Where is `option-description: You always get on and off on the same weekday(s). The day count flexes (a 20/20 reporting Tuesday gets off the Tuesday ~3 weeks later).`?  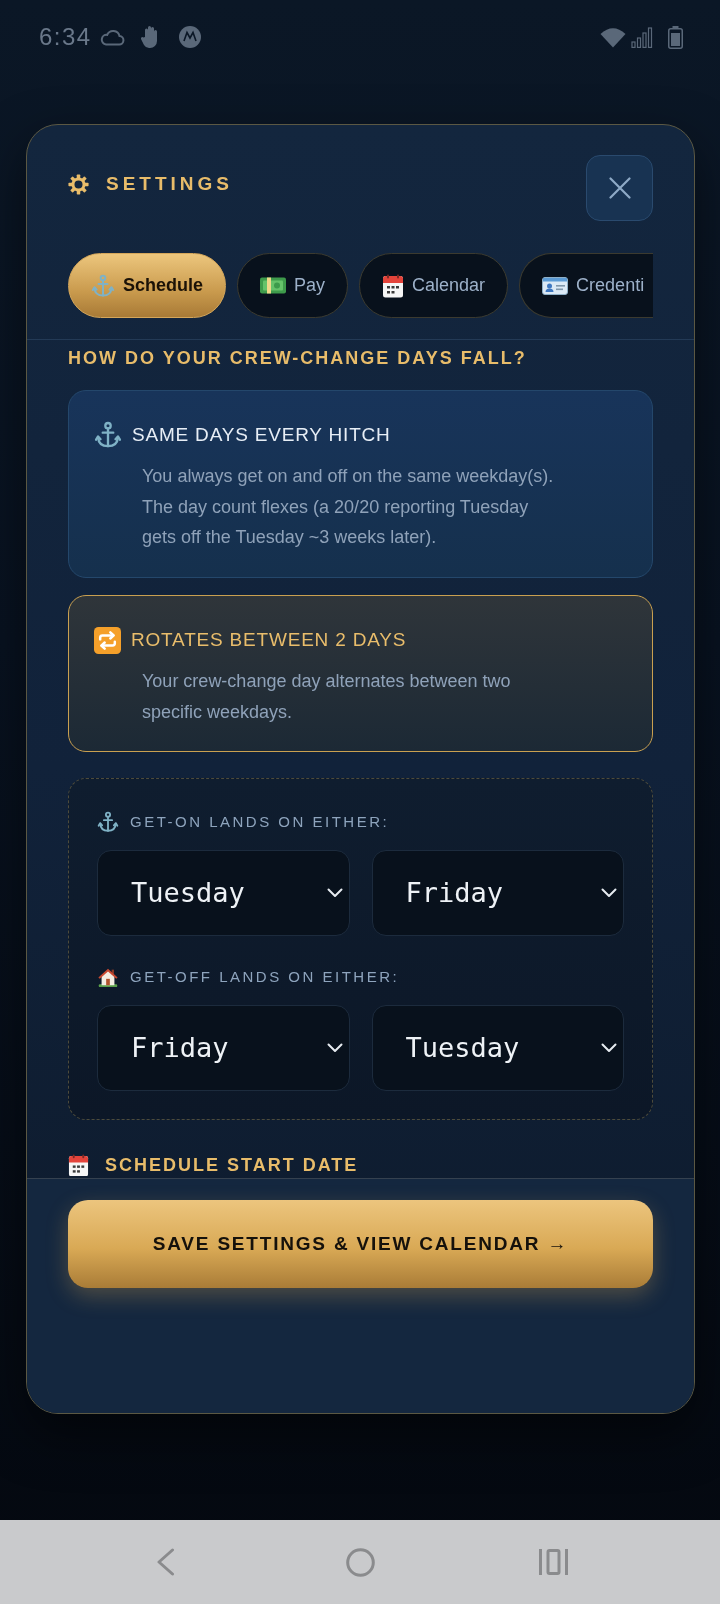
option-description: You always get on and off on the same weekday(s). The day count flexes (a 20/20 reporting Tuesday gets off the Tuesday ~3 weeks later). is located at coordinates (348, 507).